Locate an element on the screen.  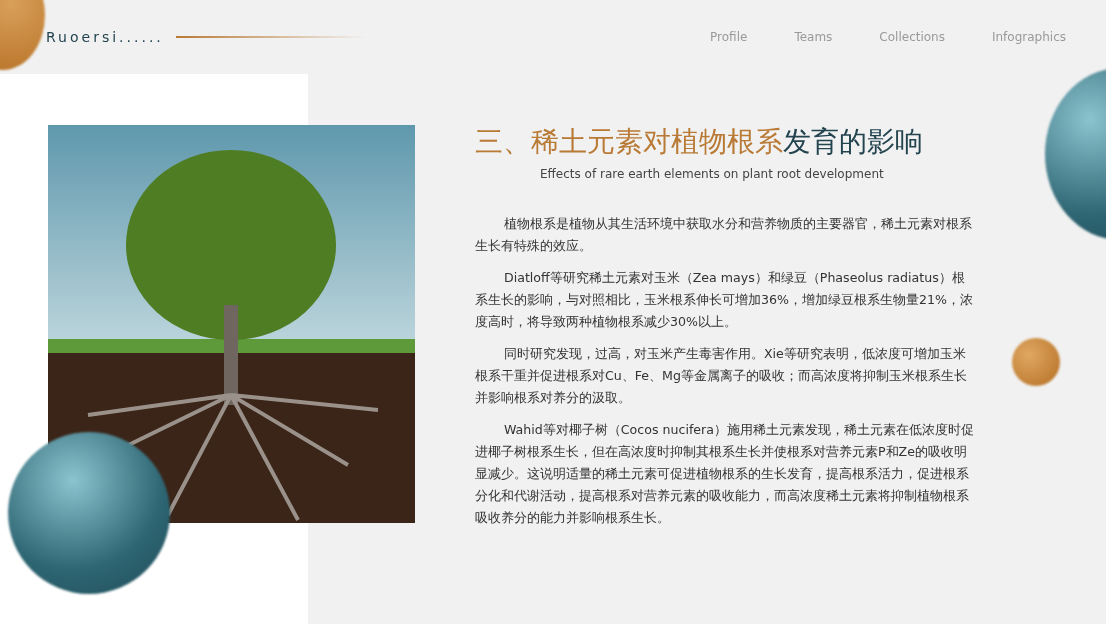
slide-subtitle: Effects of rare earth elements on plant root development is located at coordinates (712, 174).